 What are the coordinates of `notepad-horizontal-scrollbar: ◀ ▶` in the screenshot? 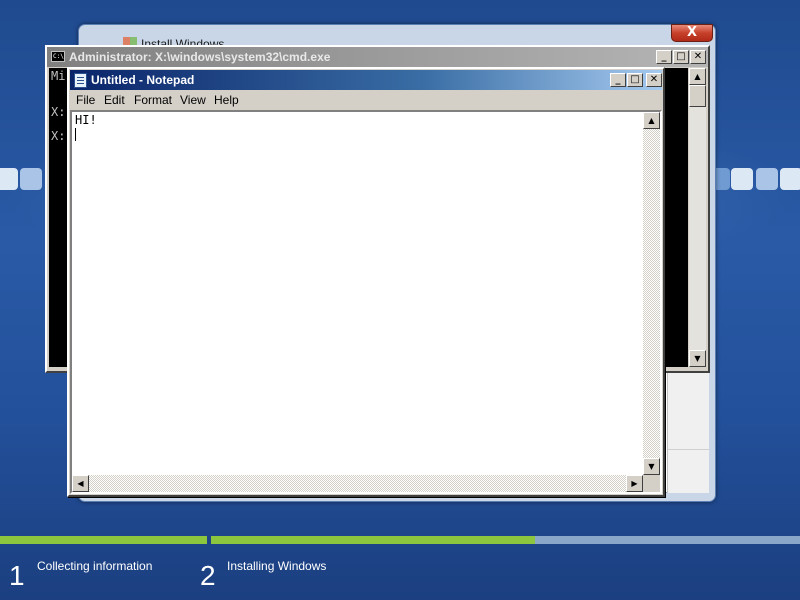 It's located at (357, 483).